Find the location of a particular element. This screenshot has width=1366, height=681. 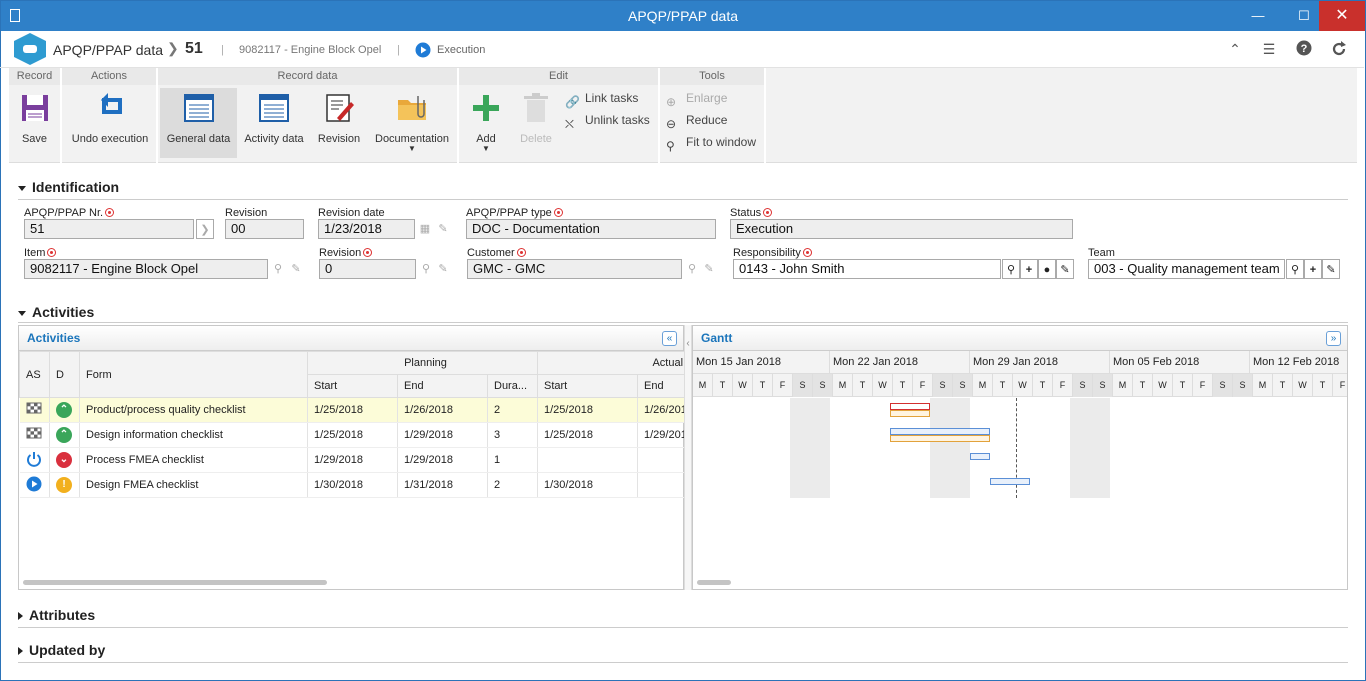

play-icon is located at coordinates (33, 483).